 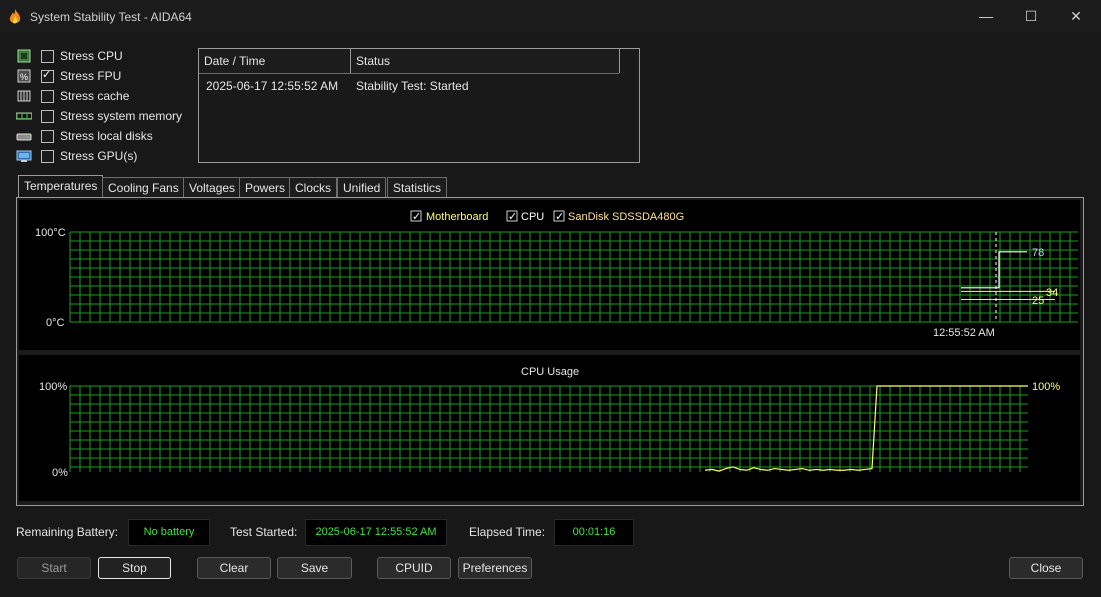 I want to click on close-button: Close, so click(x=1046, y=568).